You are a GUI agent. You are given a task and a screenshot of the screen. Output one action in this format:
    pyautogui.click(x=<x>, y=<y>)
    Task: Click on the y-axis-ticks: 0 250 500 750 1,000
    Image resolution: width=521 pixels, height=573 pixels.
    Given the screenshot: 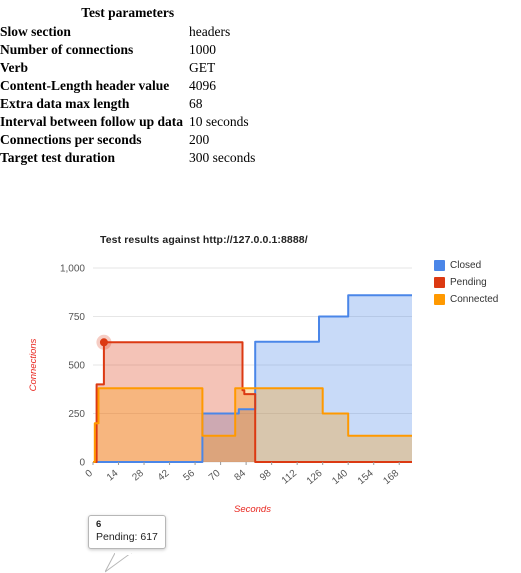 What is the action you would take?
    pyautogui.click(x=72, y=366)
    